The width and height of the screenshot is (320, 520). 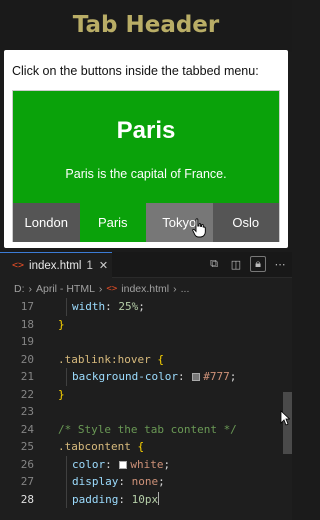 What do you see at coordinates (27, 376) in the screenshot?
I see `line-number: 21` at bounding box center [27, 376].